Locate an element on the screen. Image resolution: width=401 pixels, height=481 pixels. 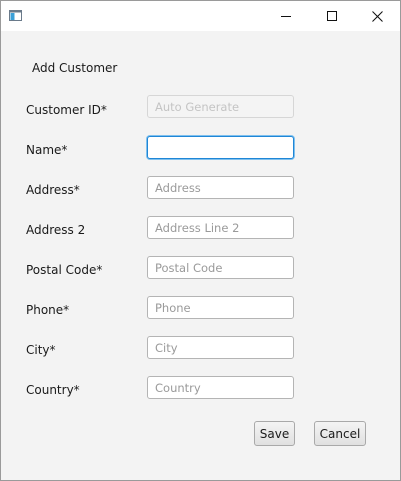
window-icon is located at coordinates (15, 15).